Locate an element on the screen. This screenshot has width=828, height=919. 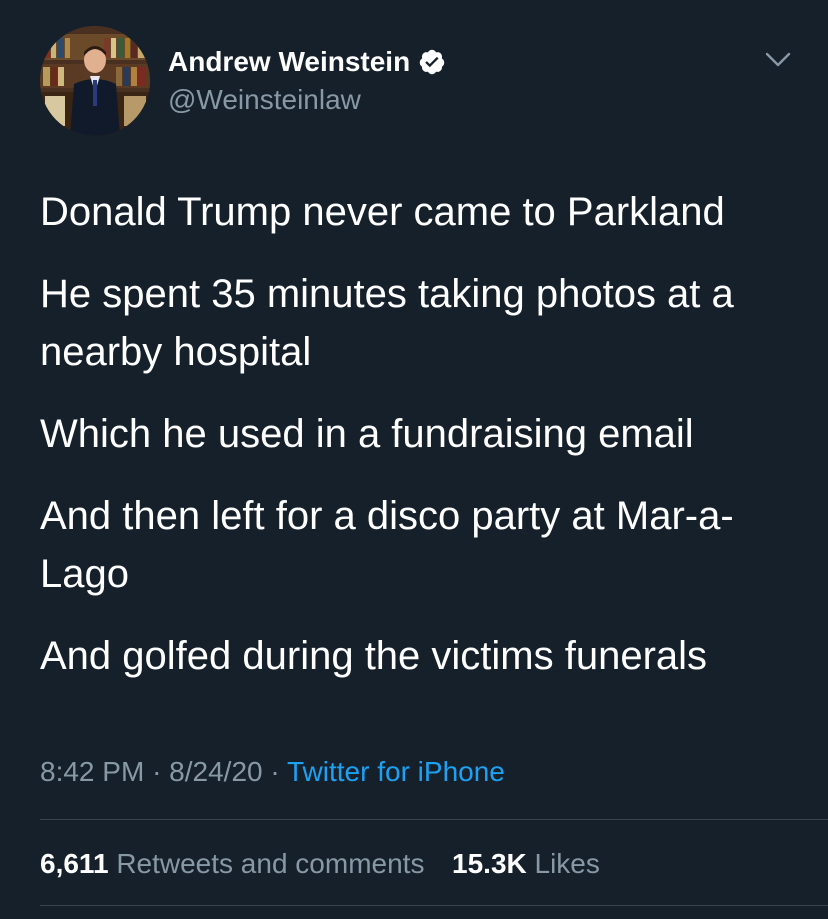
likes-stat: 15.3K Likes is located at coordinates (526, 863).